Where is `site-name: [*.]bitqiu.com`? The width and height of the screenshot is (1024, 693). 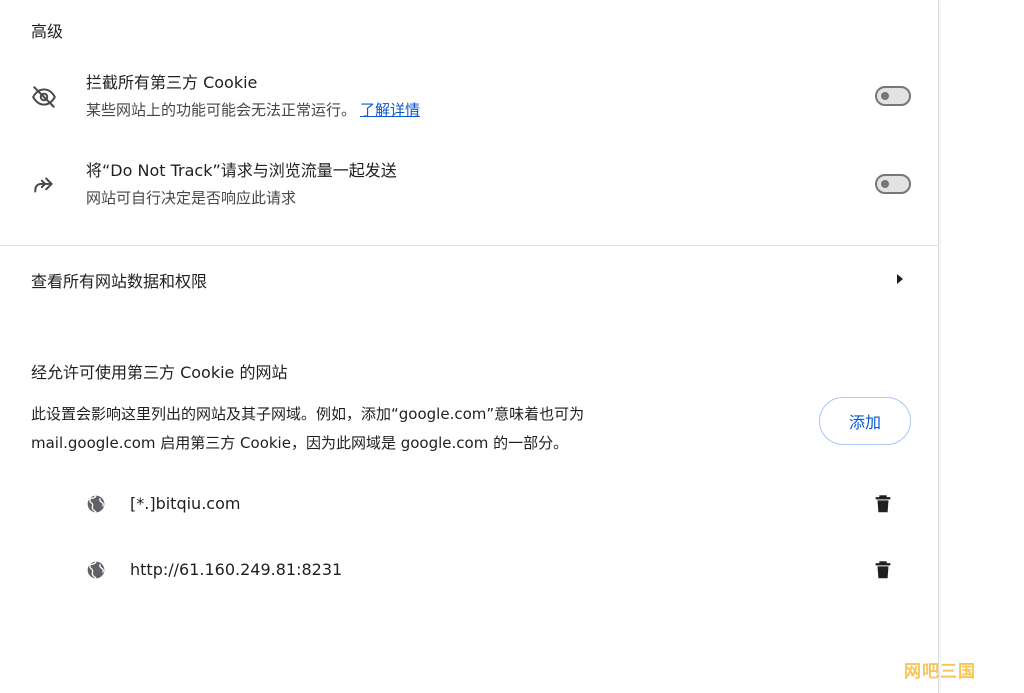 site-name: [*.]bitqiu.com is located at coordinates (185, 503).